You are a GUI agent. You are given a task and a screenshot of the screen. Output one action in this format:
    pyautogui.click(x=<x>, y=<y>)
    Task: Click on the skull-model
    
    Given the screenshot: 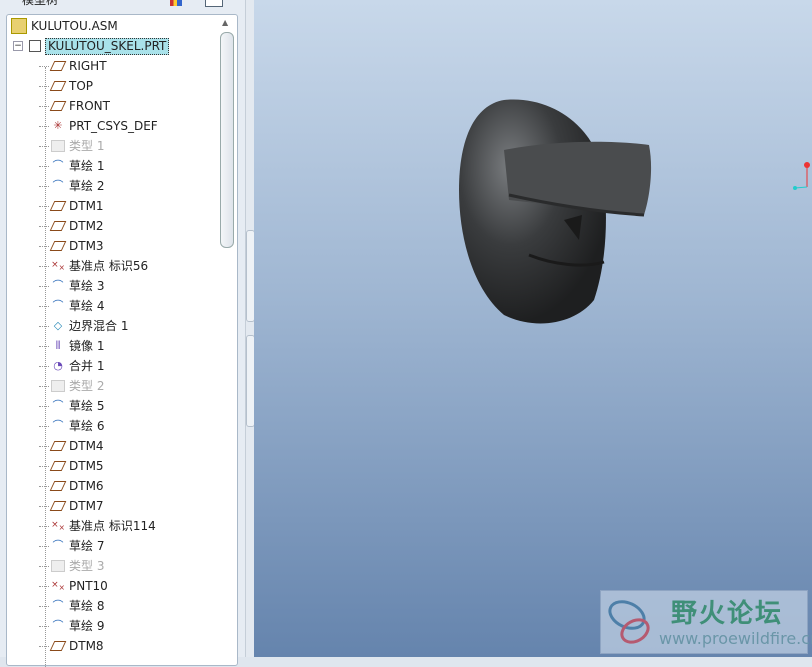 What is the action you would take?
    pyautogui.click(x=634, y=211)
    